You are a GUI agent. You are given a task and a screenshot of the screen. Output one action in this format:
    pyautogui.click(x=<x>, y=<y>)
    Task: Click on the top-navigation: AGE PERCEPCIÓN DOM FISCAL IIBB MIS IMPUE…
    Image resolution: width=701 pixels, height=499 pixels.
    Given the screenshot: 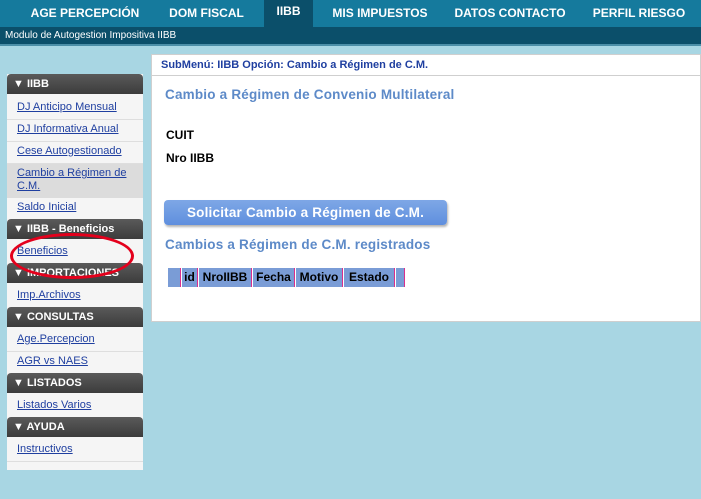 What is the action you would take?
    pyautogui.click(x=350, y=13)
    